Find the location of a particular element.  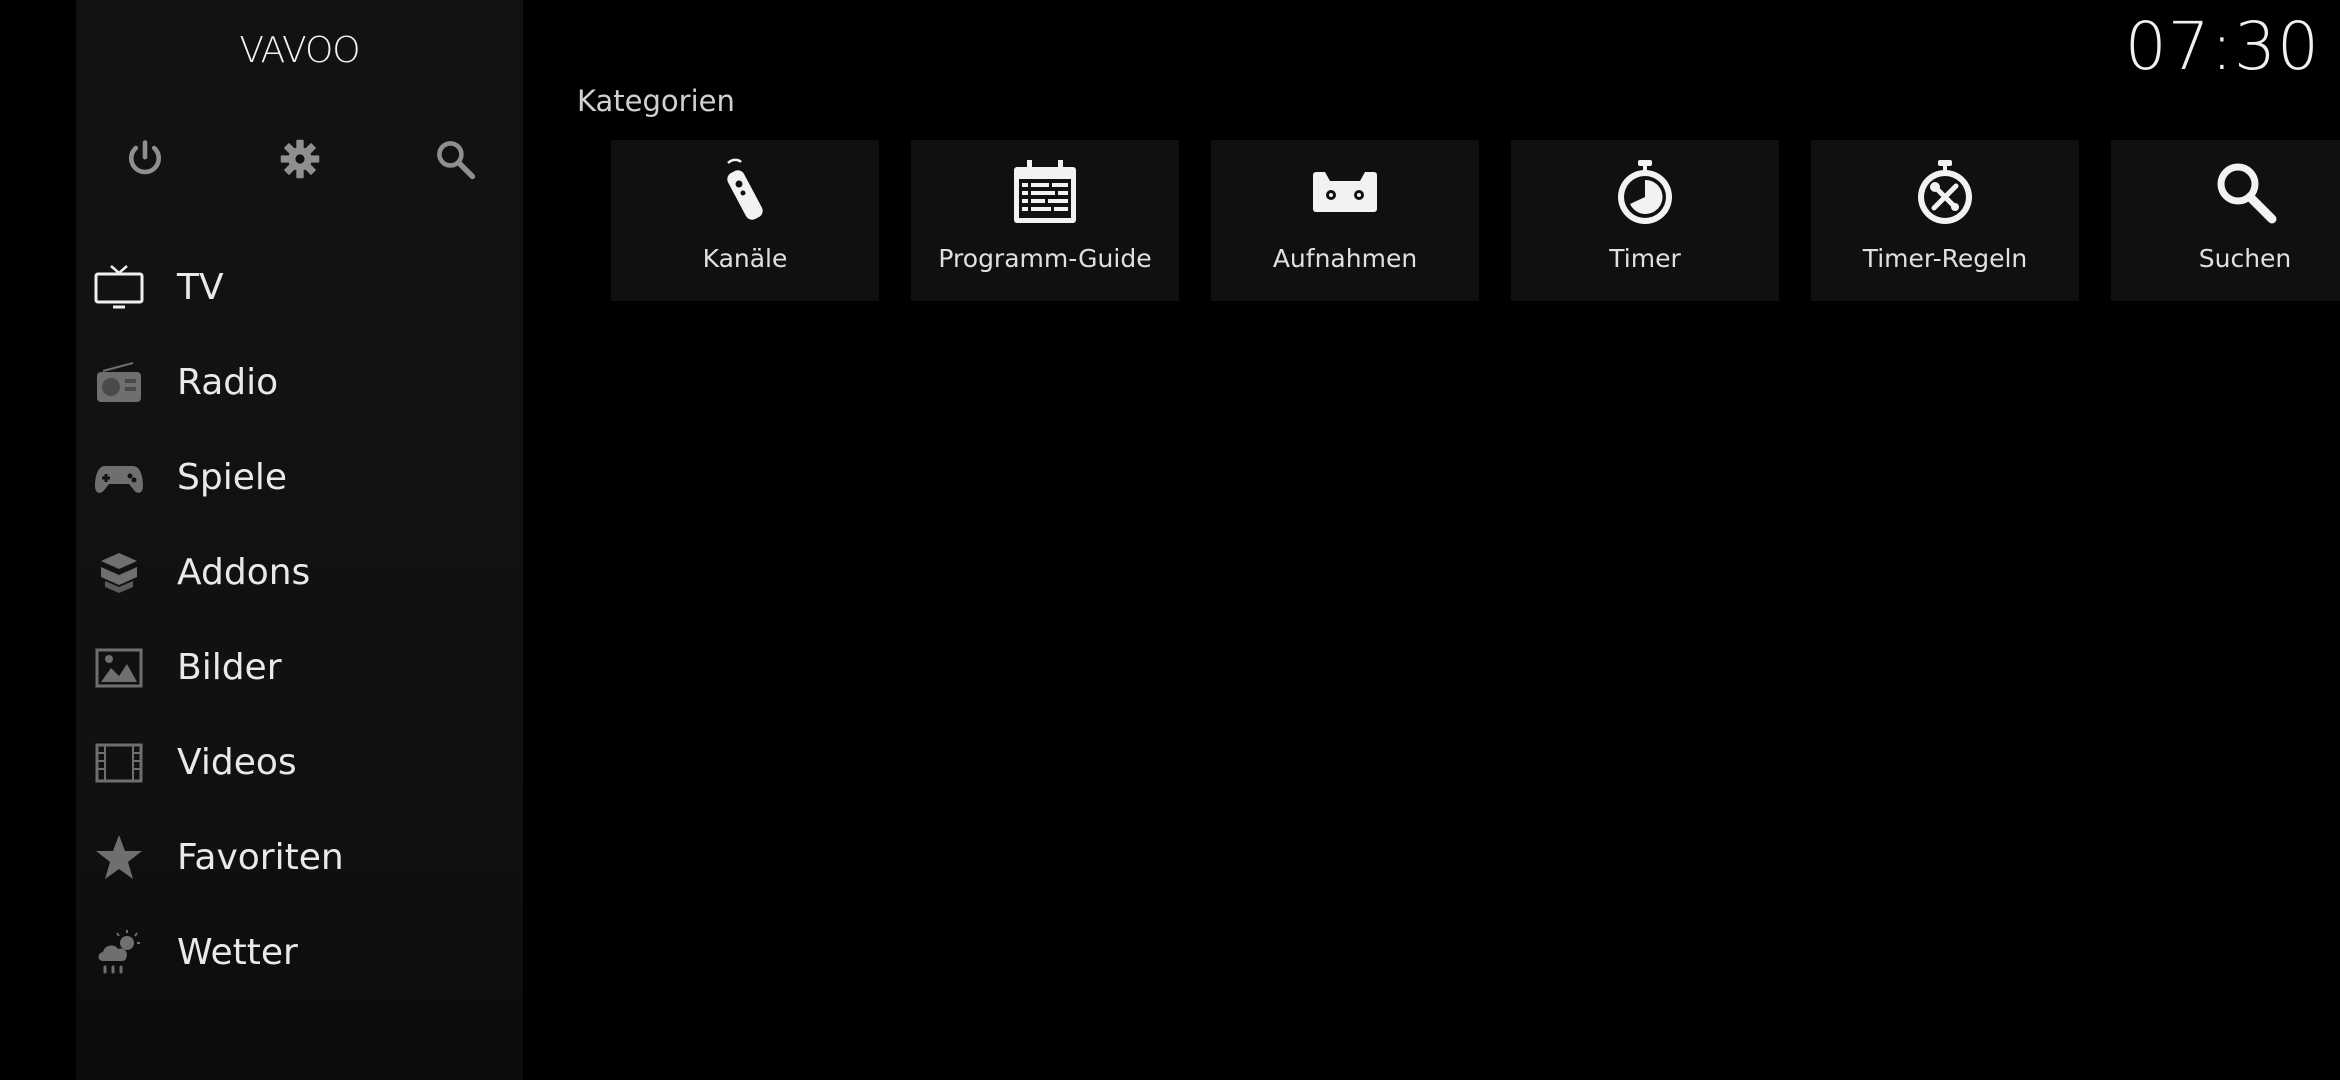

tile-timer: Timer is located at coordinates (1645, 220).